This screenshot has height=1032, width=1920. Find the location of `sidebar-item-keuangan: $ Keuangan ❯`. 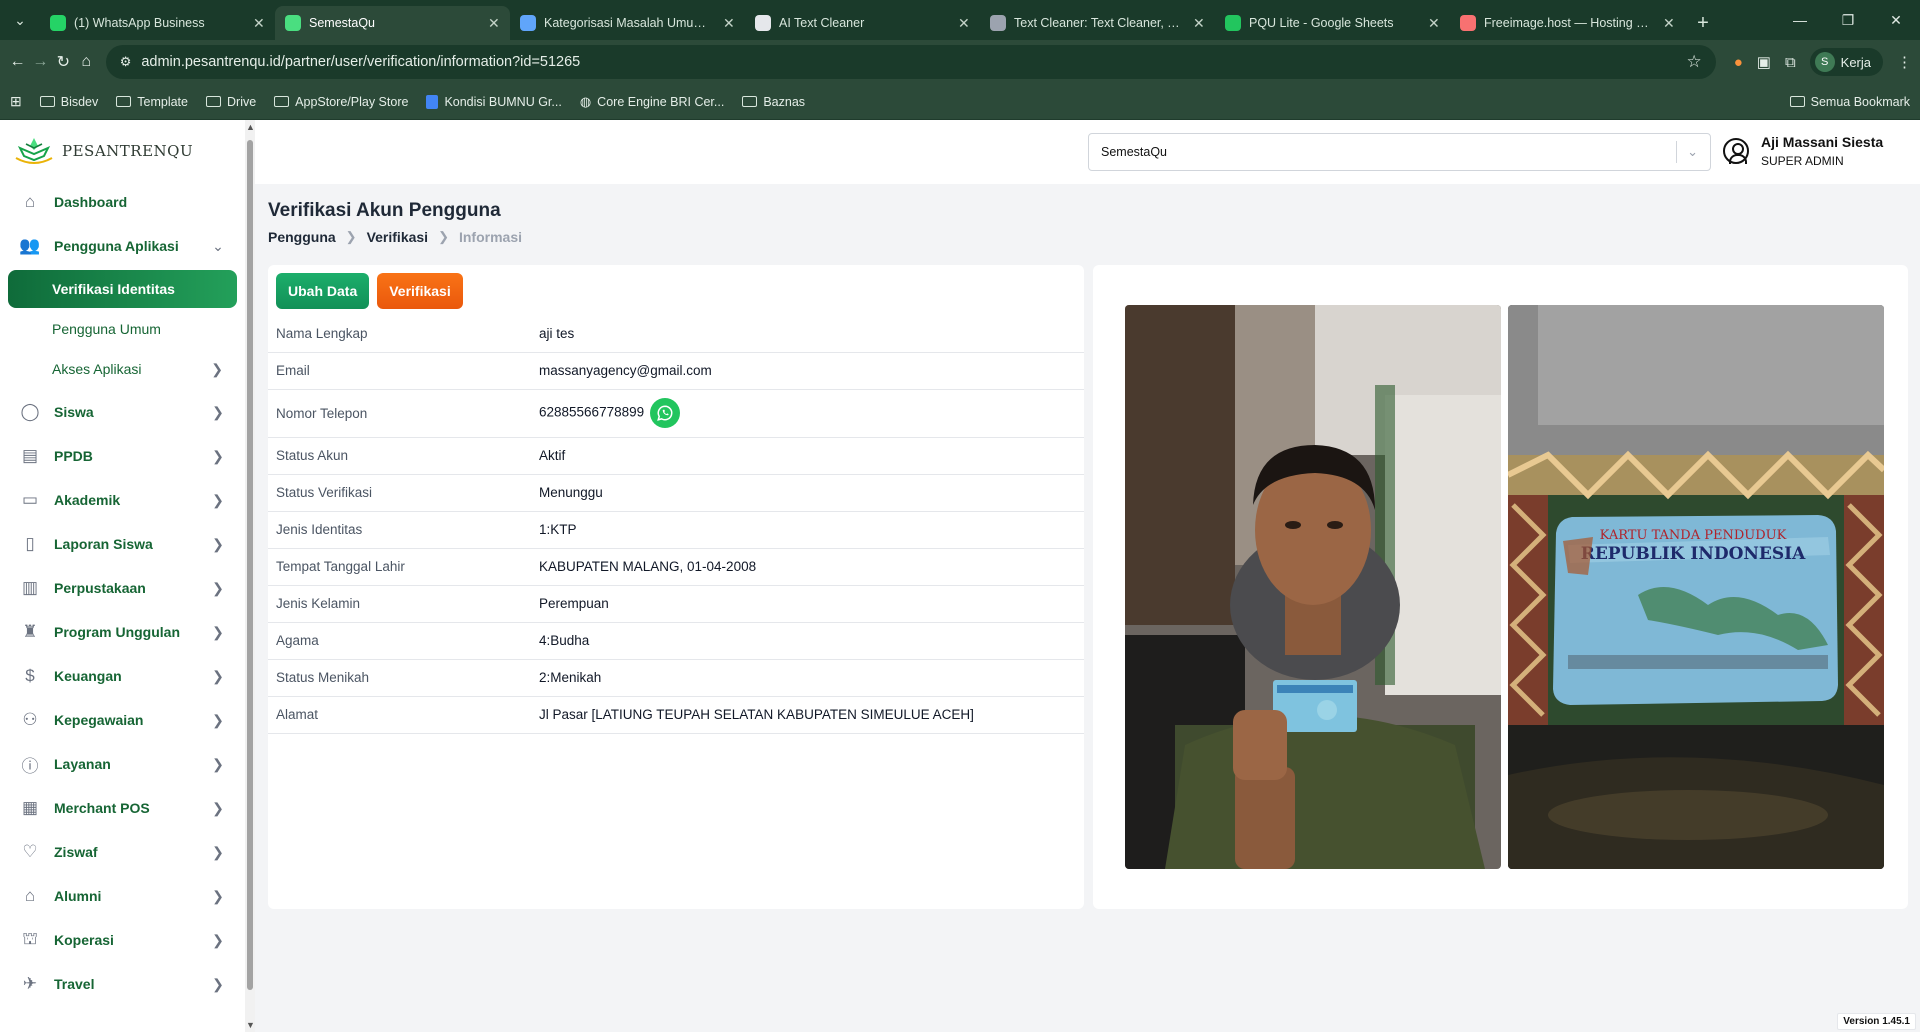

sidebar-item-keuangan: $ Keuangan ❯ is located at coordinates (122, 676).